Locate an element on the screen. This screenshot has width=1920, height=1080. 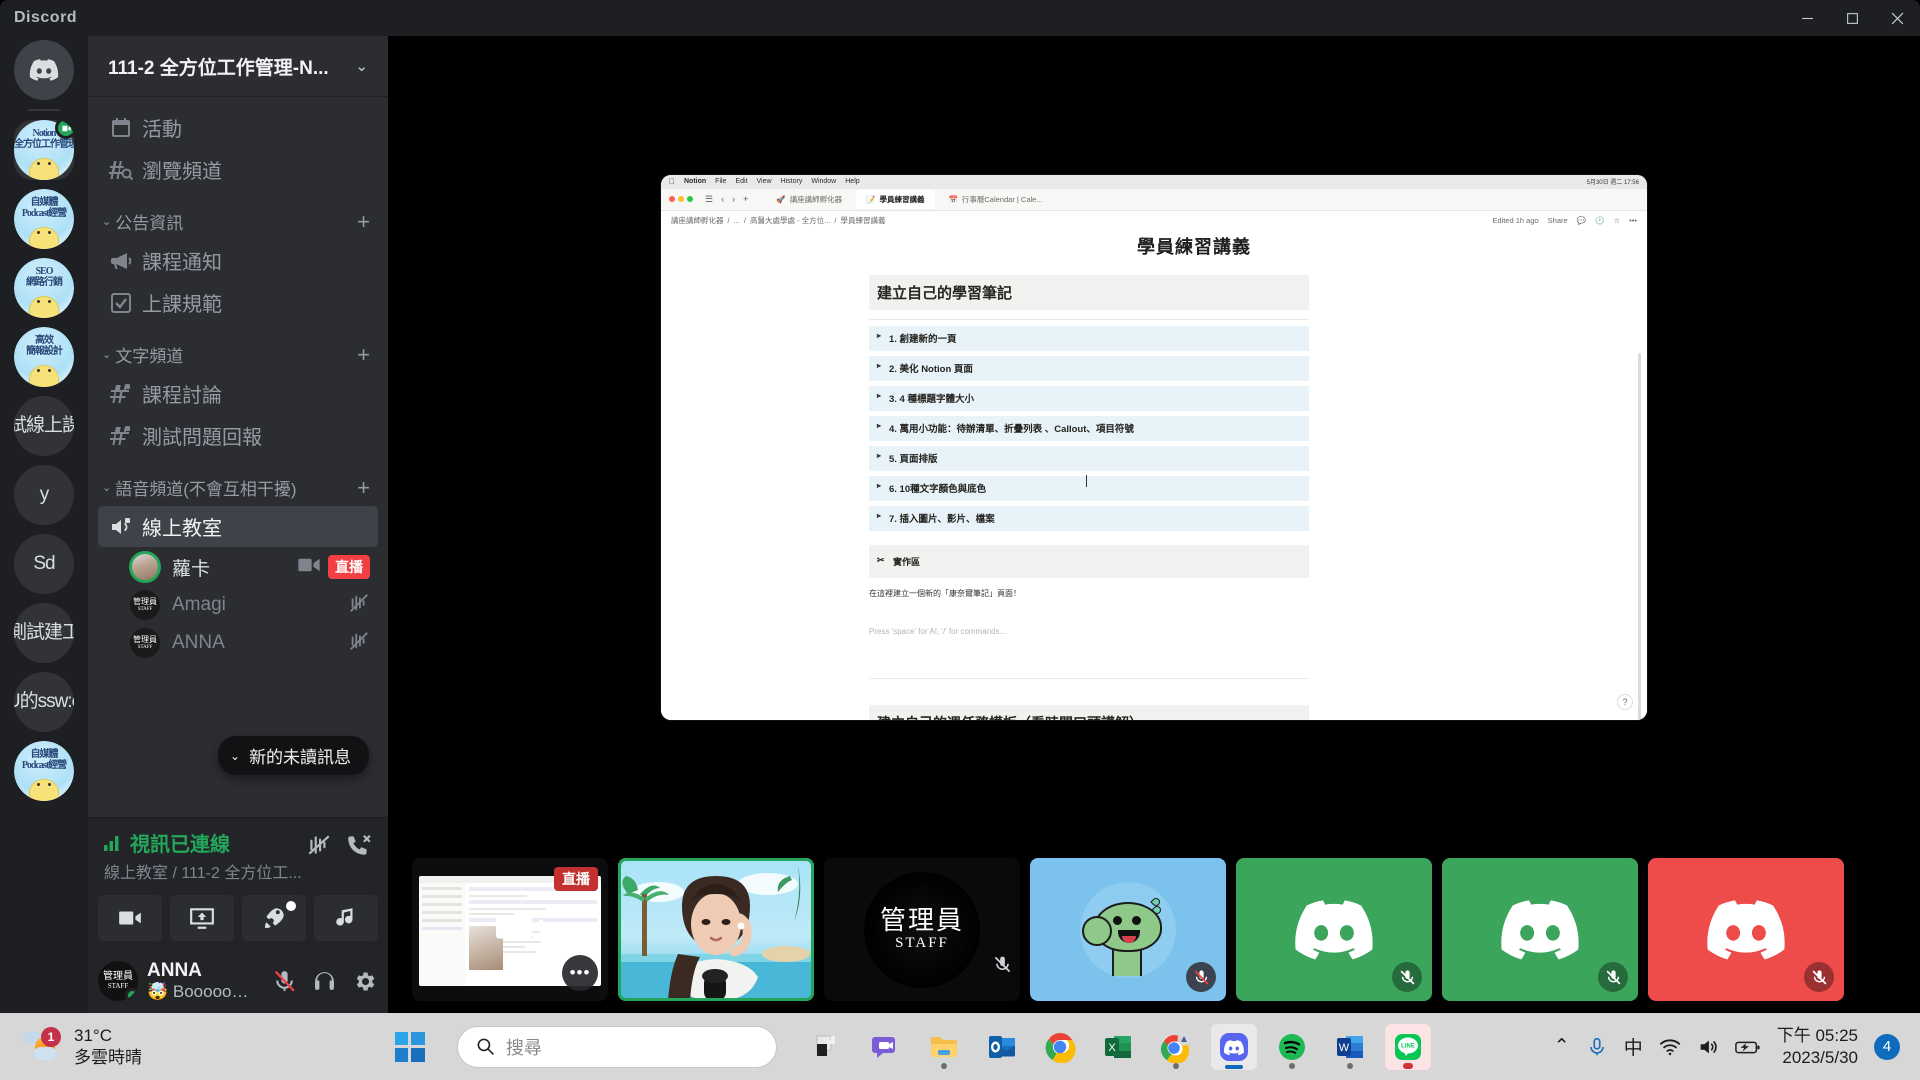
camera-tile is located at coordinates (716, 929).